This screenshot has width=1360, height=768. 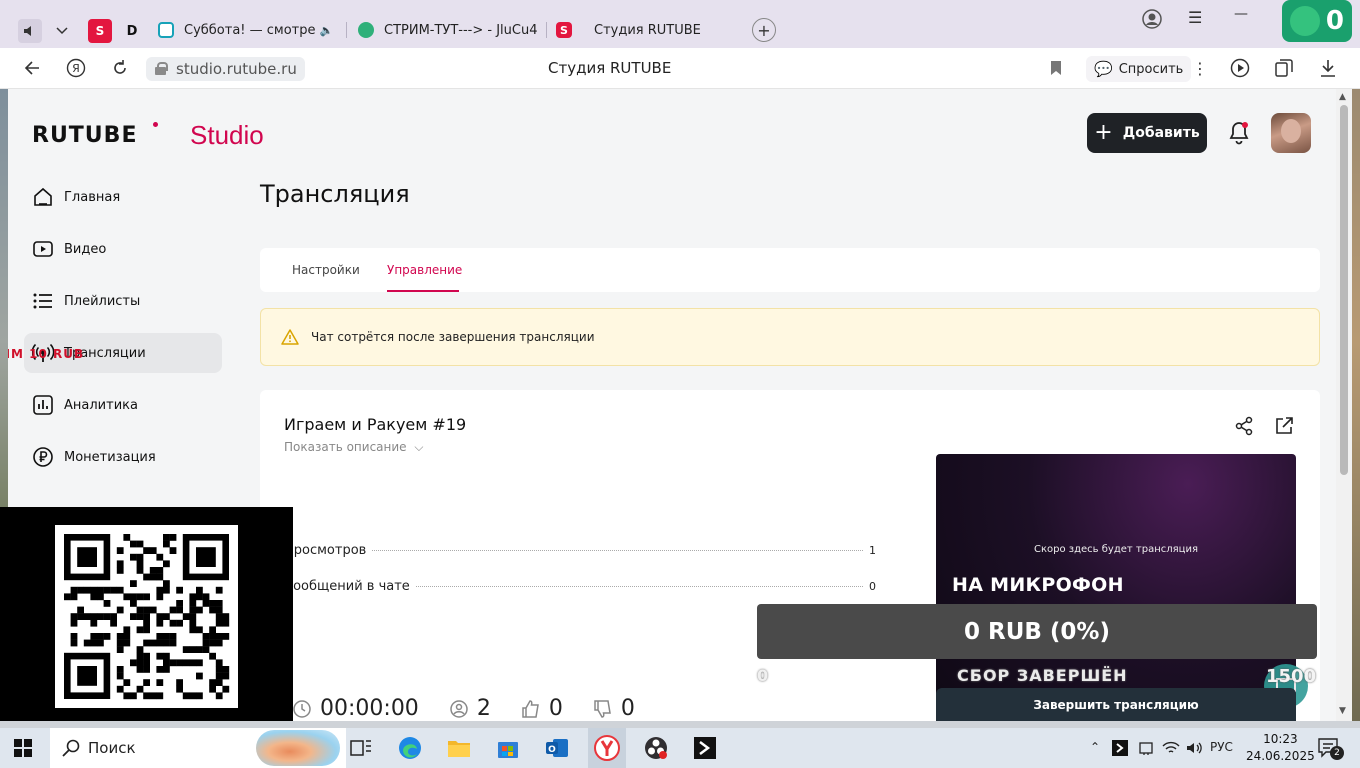 I want to click on windows-taskbar: Поиск O ⌃ РУС 10:23 24.06.2025 2, so click(x=680, y=748).